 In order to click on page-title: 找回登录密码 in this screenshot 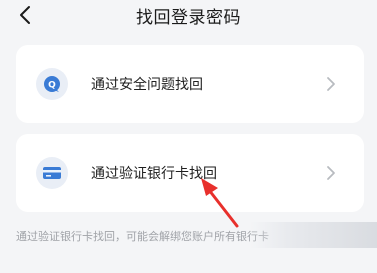, I will do `click(188, 18)`.